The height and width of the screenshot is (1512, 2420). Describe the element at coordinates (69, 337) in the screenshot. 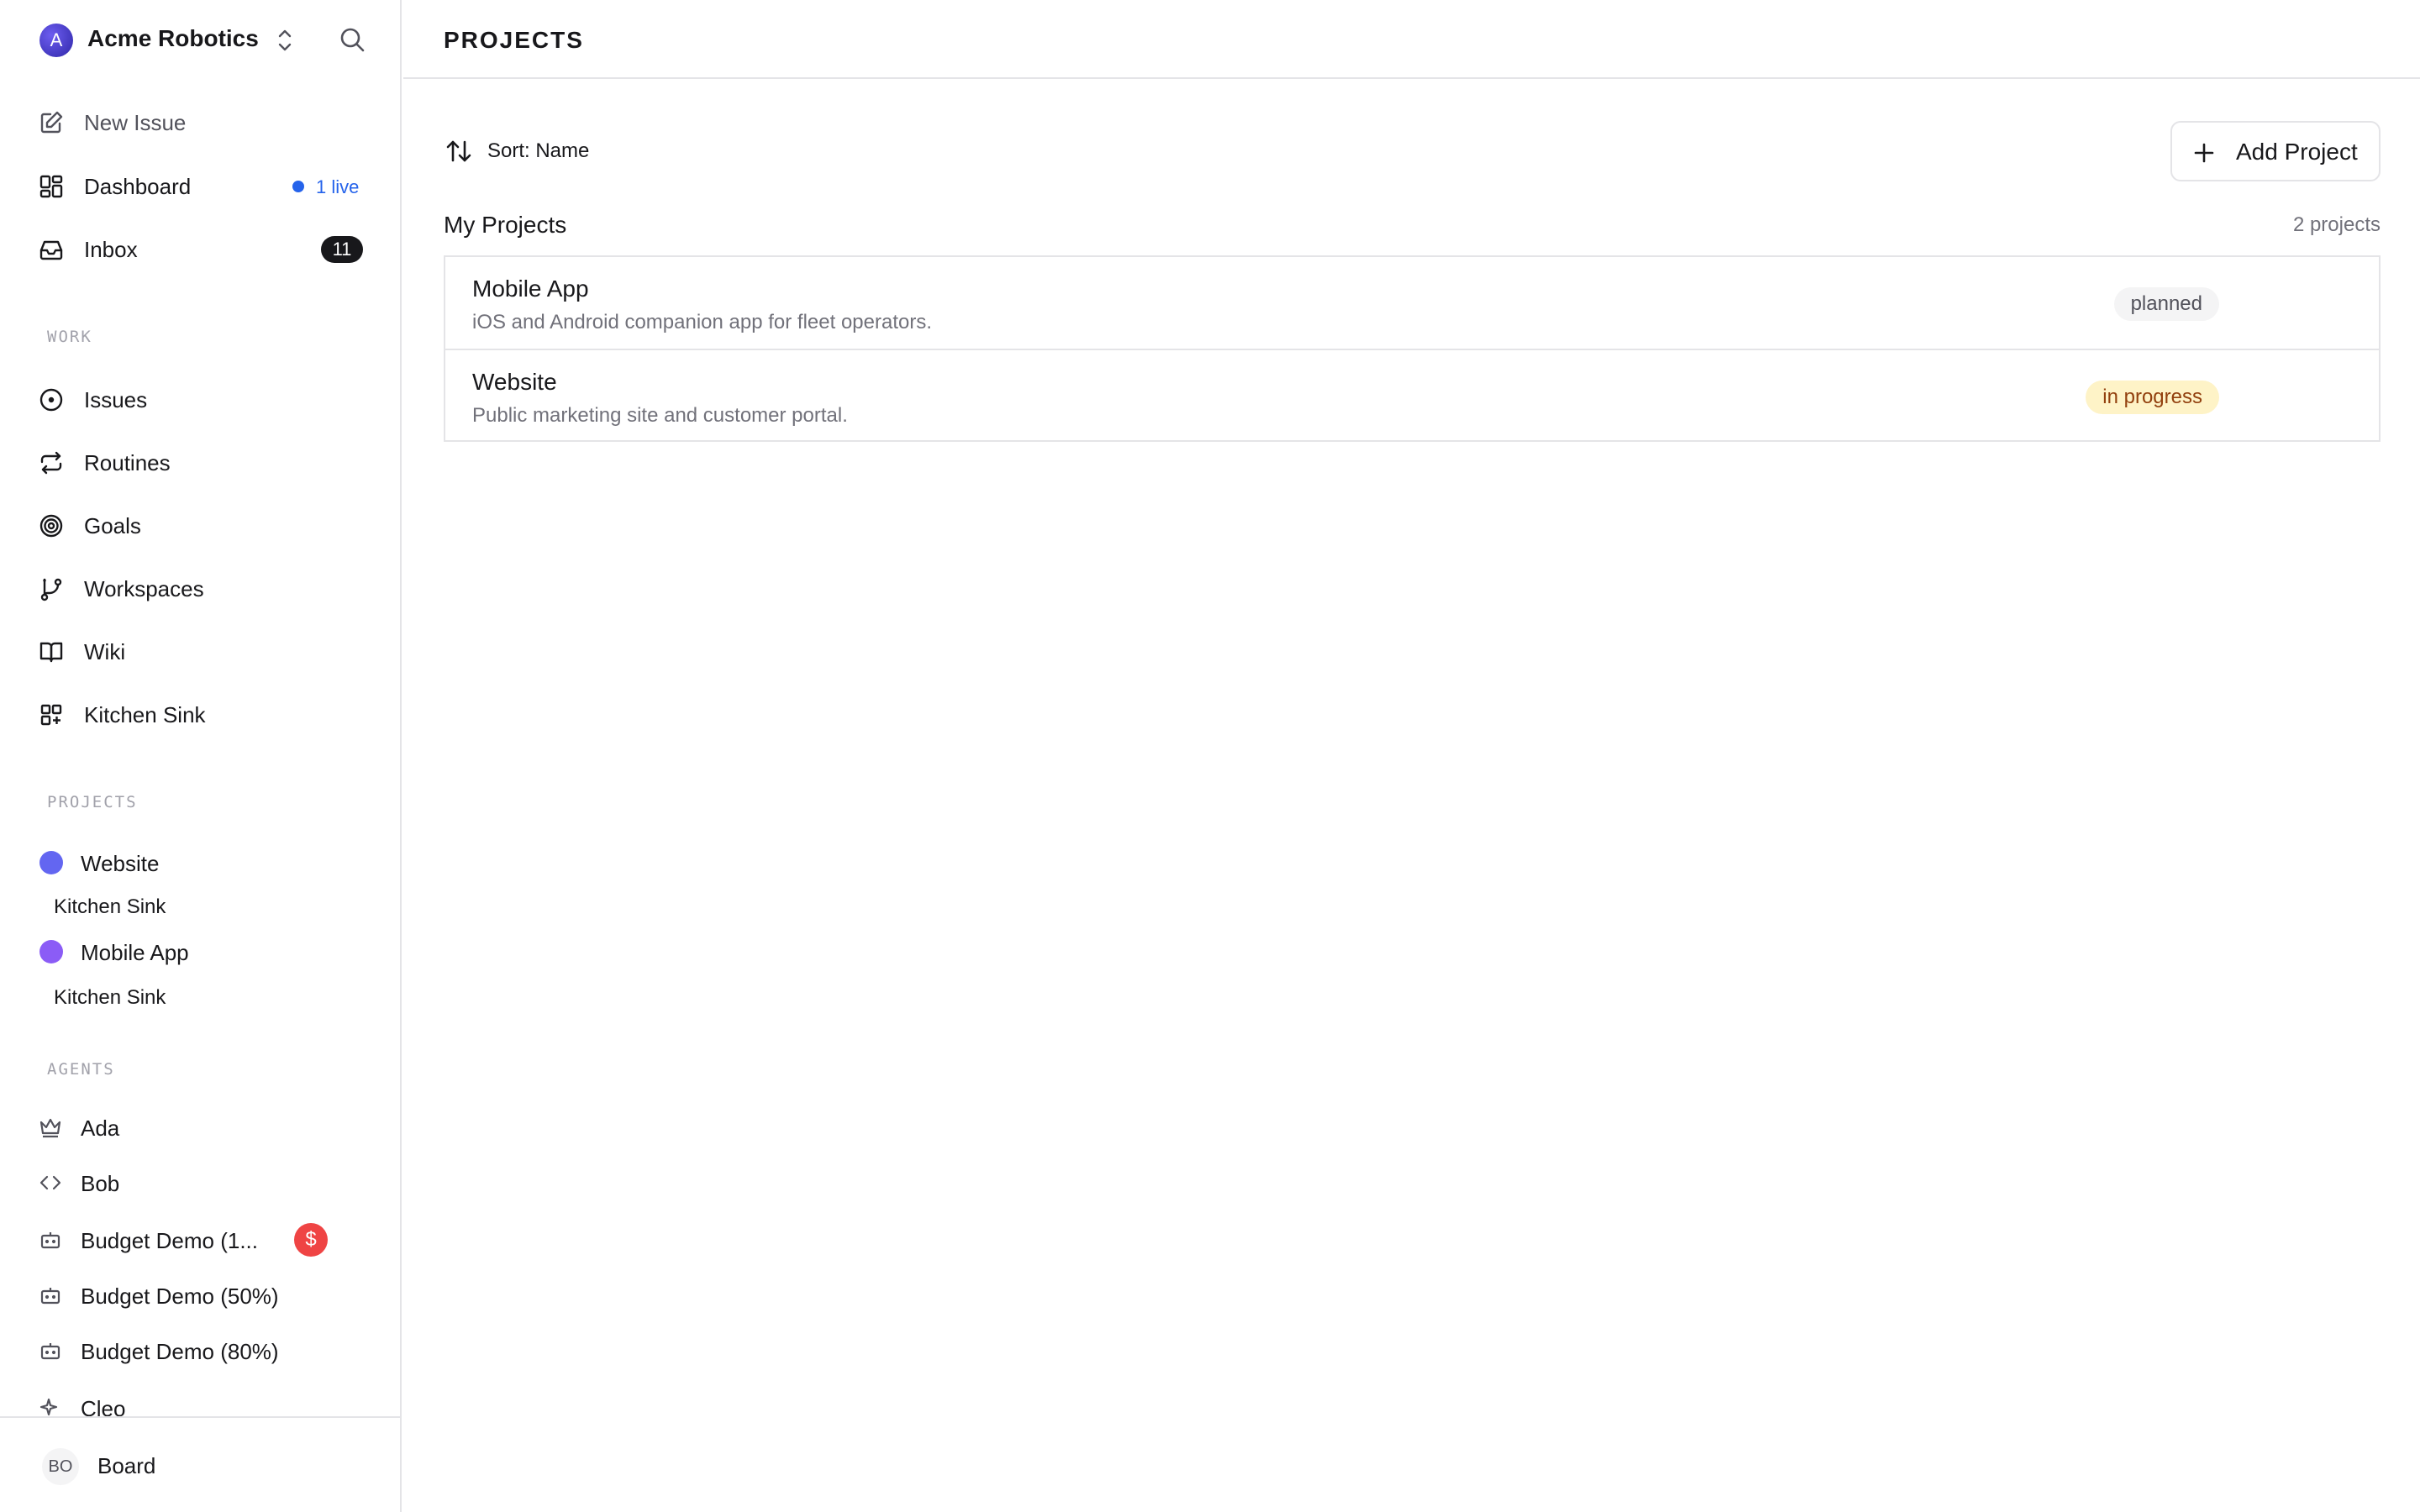

I see `section-label-work: WORK` at that location.